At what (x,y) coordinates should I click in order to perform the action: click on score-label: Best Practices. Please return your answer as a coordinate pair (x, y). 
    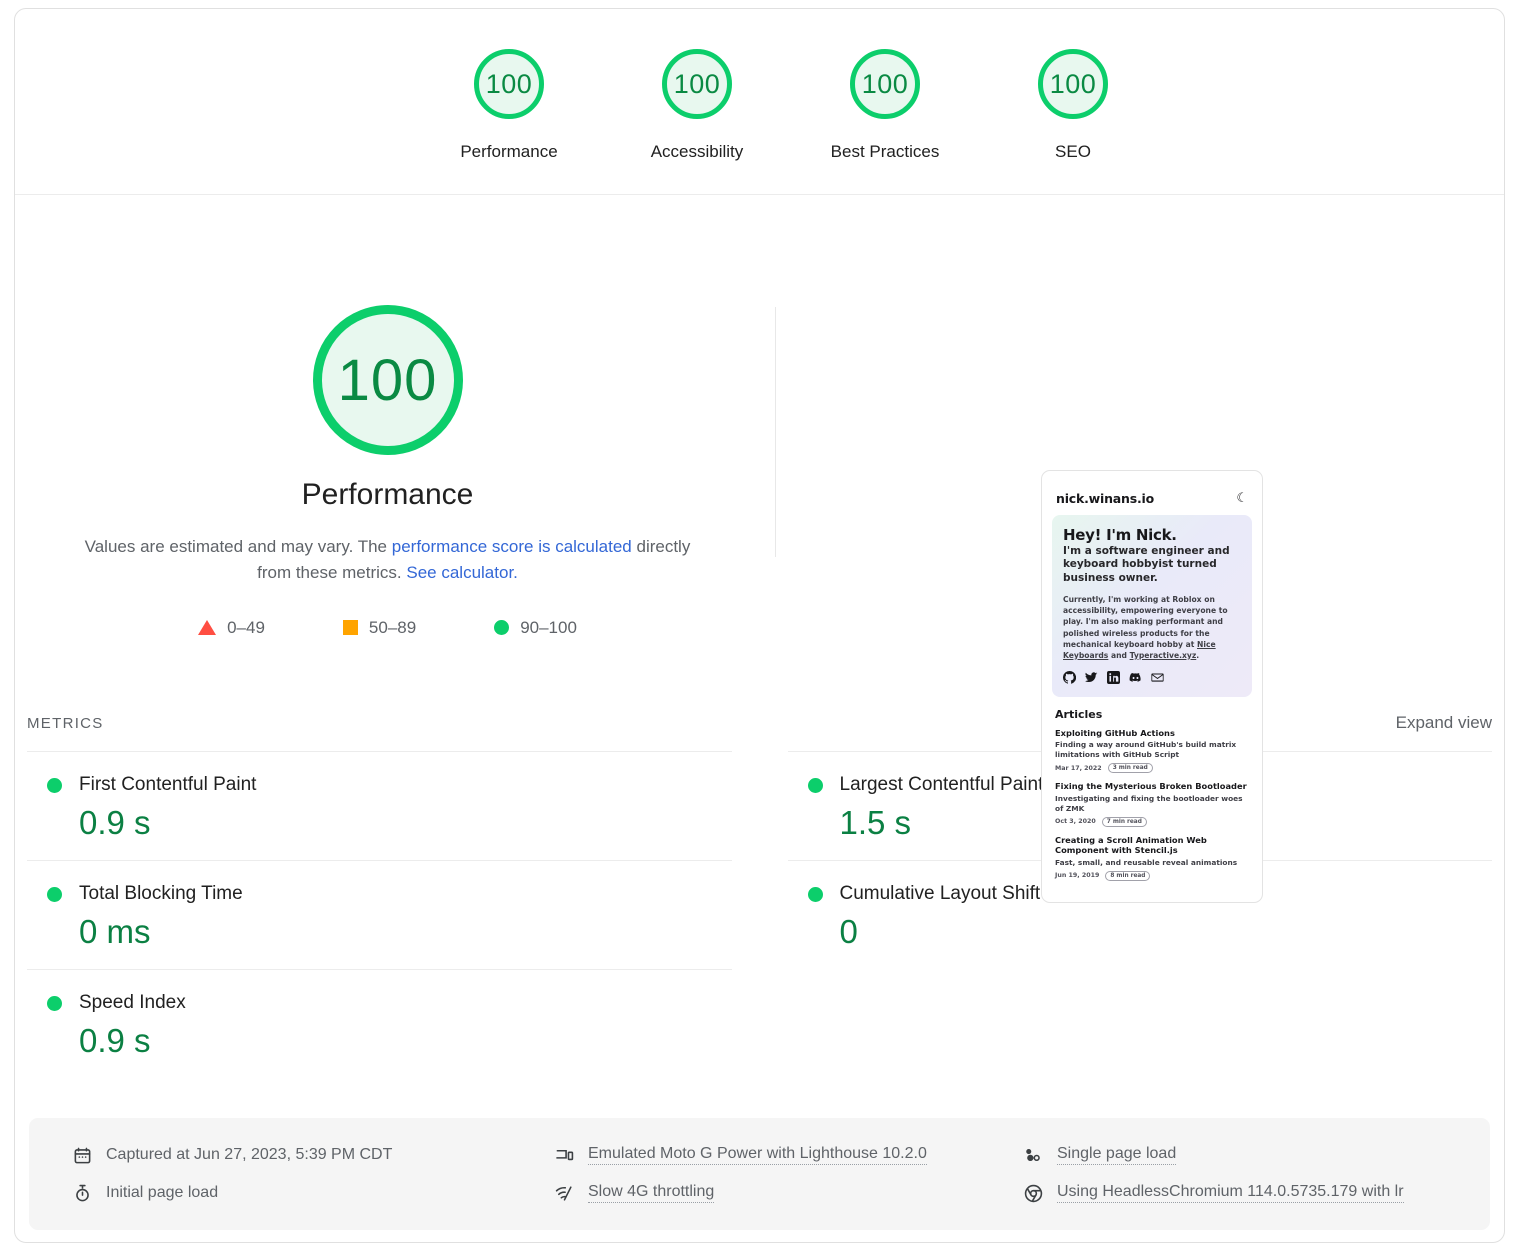
    Looking at the image, I should click on (885, 151).